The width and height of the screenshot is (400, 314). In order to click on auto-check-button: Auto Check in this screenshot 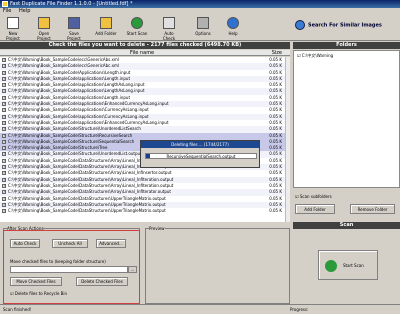, I will do `click(169, 29)`.